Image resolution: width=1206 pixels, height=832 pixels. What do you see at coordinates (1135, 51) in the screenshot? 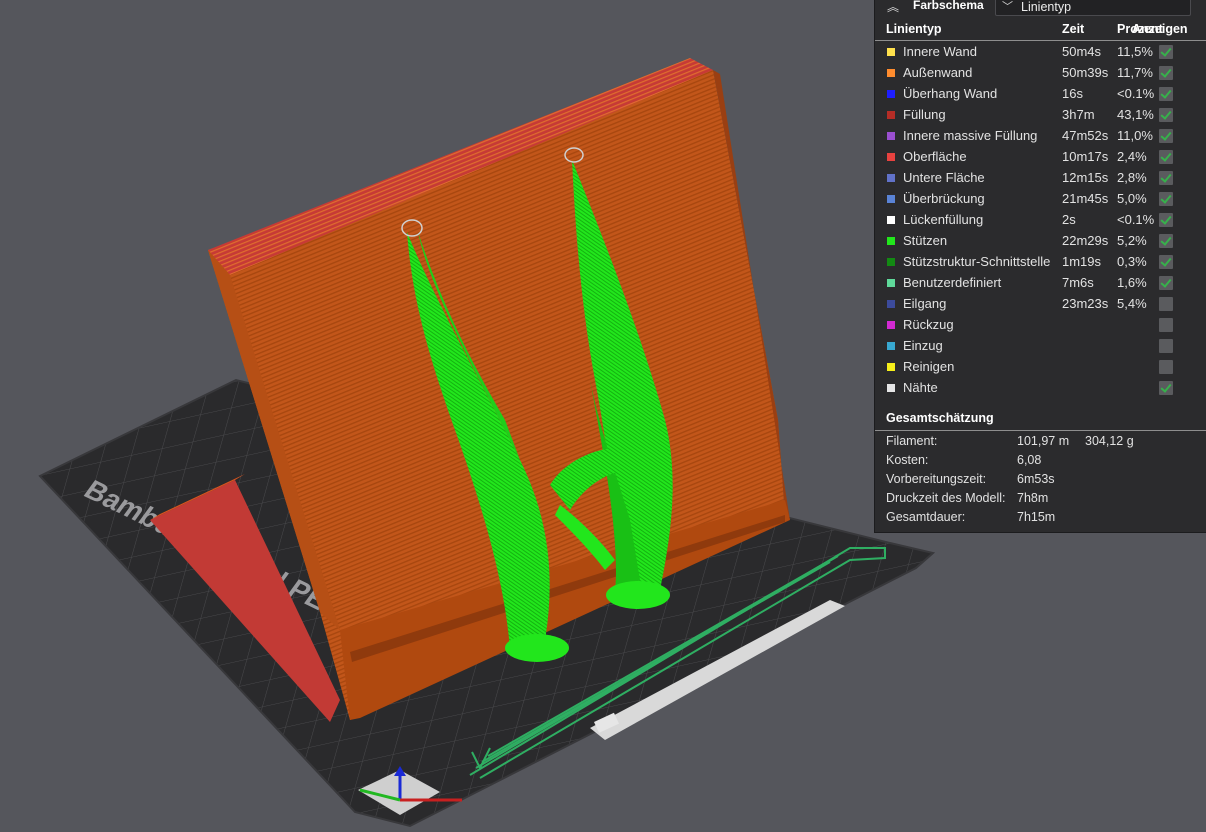
I see `line-type-percent: 11,5%` at bounding box center [1135, 51].